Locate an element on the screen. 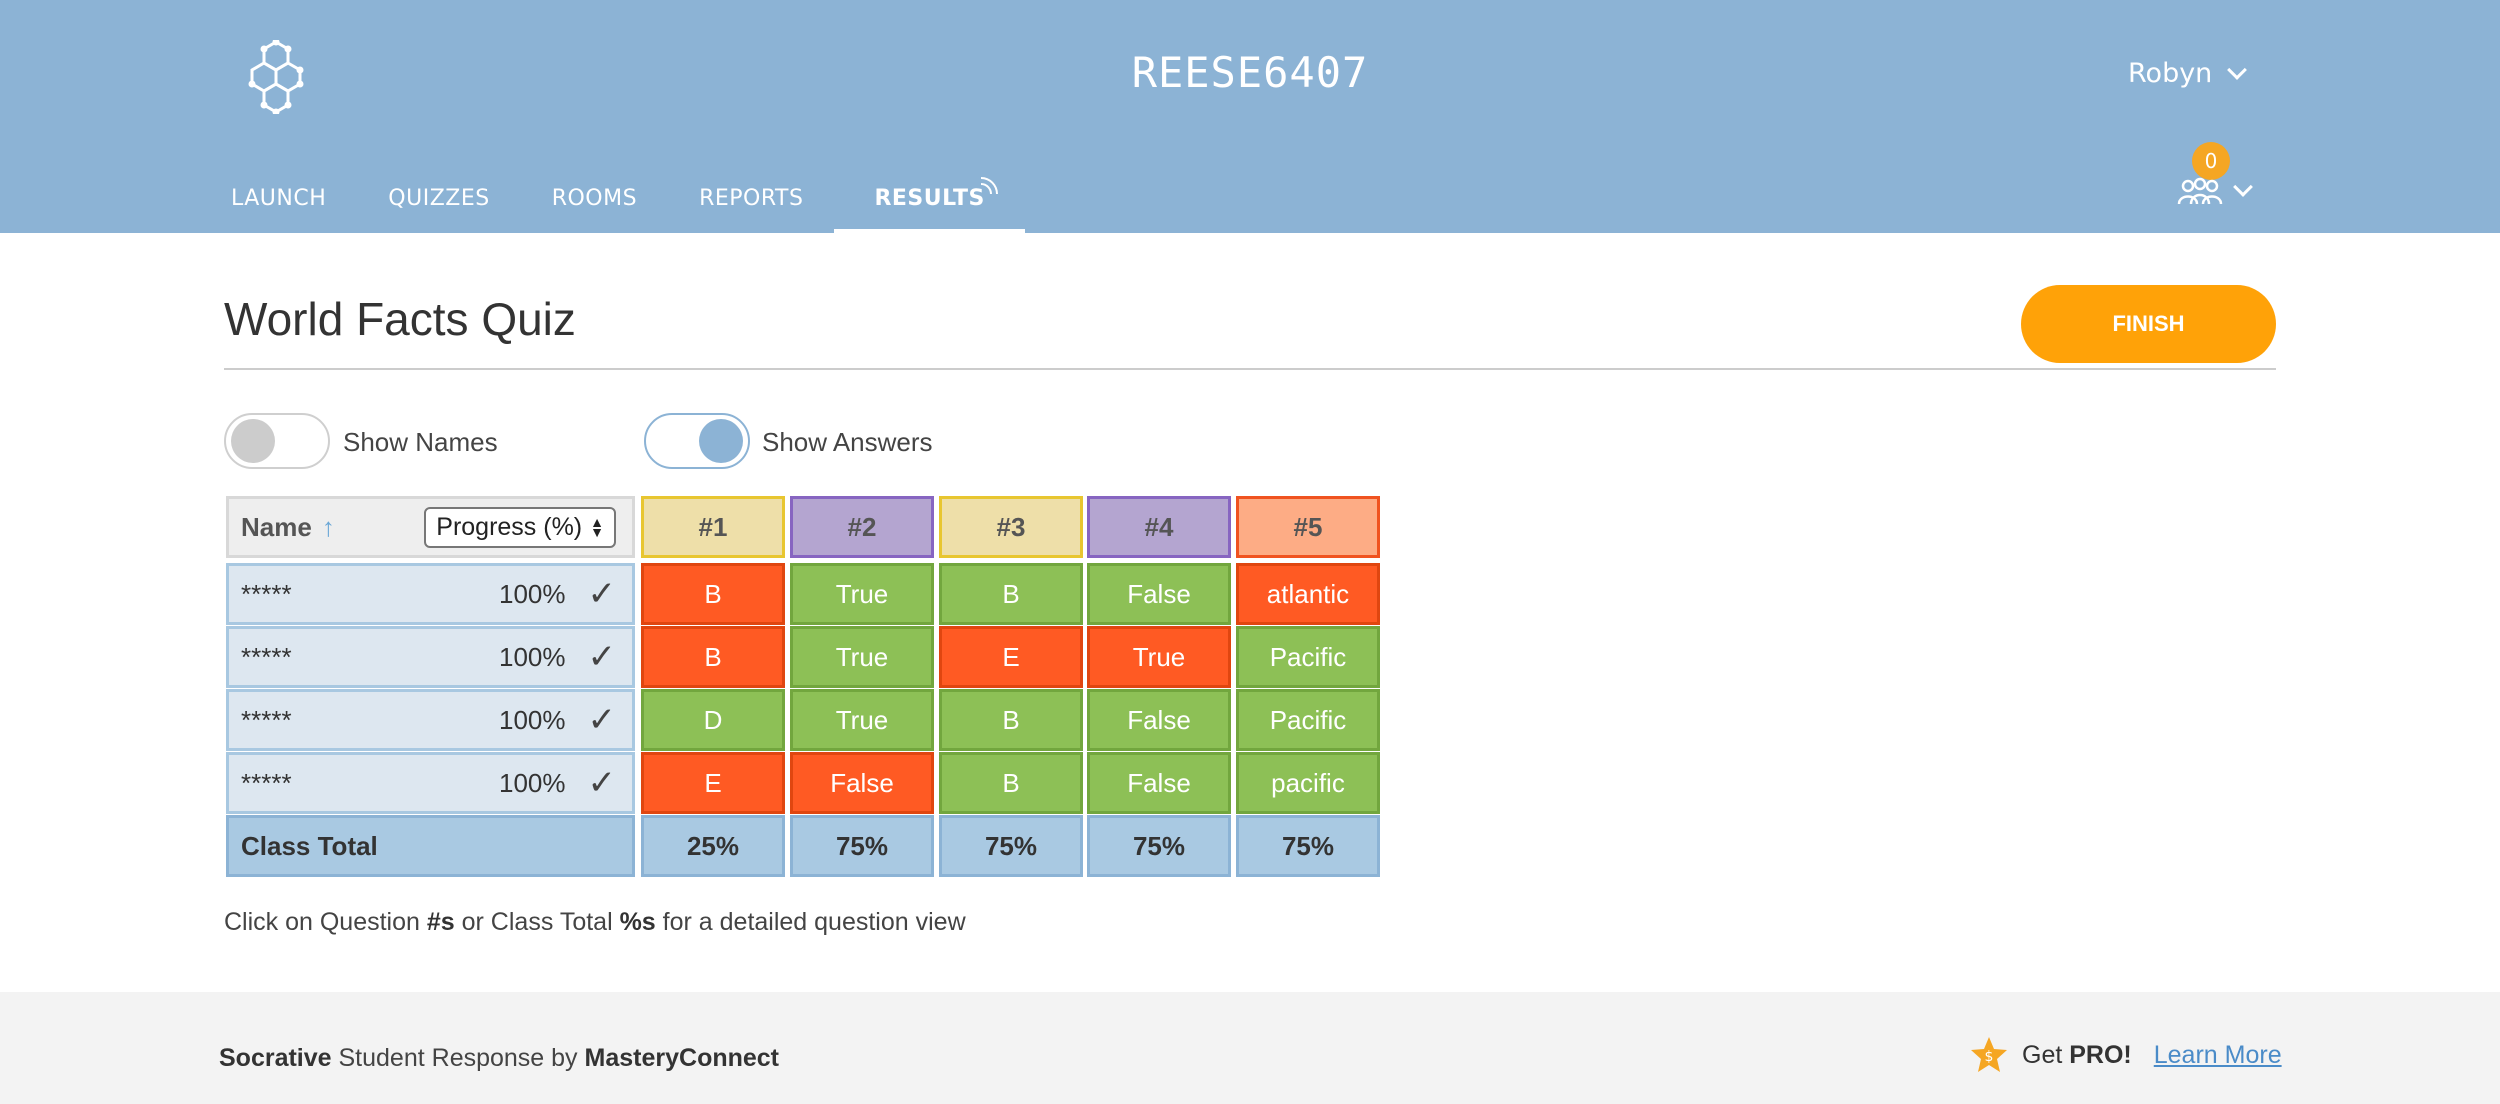 This screenshot has width=2500, height=1104. name-sort: Name ↑ is located at coordinates (288, 527).